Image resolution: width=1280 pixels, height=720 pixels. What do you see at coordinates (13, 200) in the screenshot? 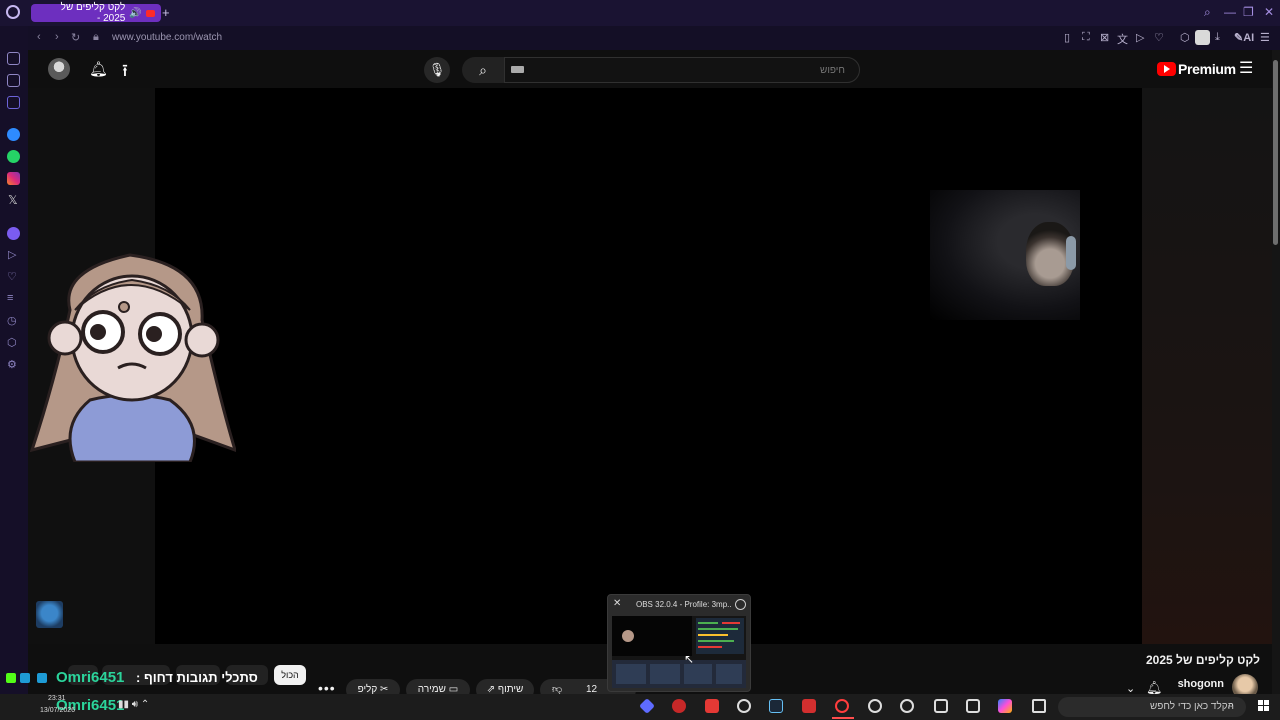
I see `x-twitter-icon: 𝕏` at bounding box center [13, 200].